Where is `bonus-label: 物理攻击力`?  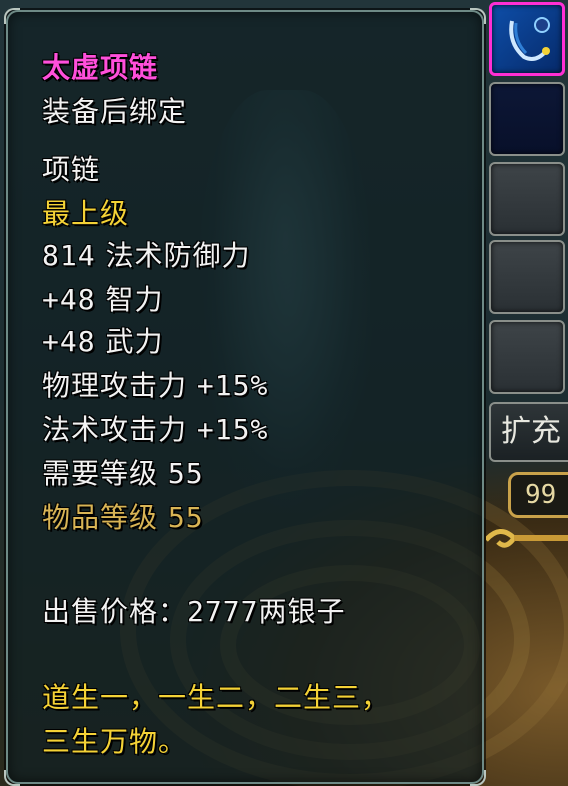 bonus-label: 物理攻击力 is located at coordinates (115, 385).